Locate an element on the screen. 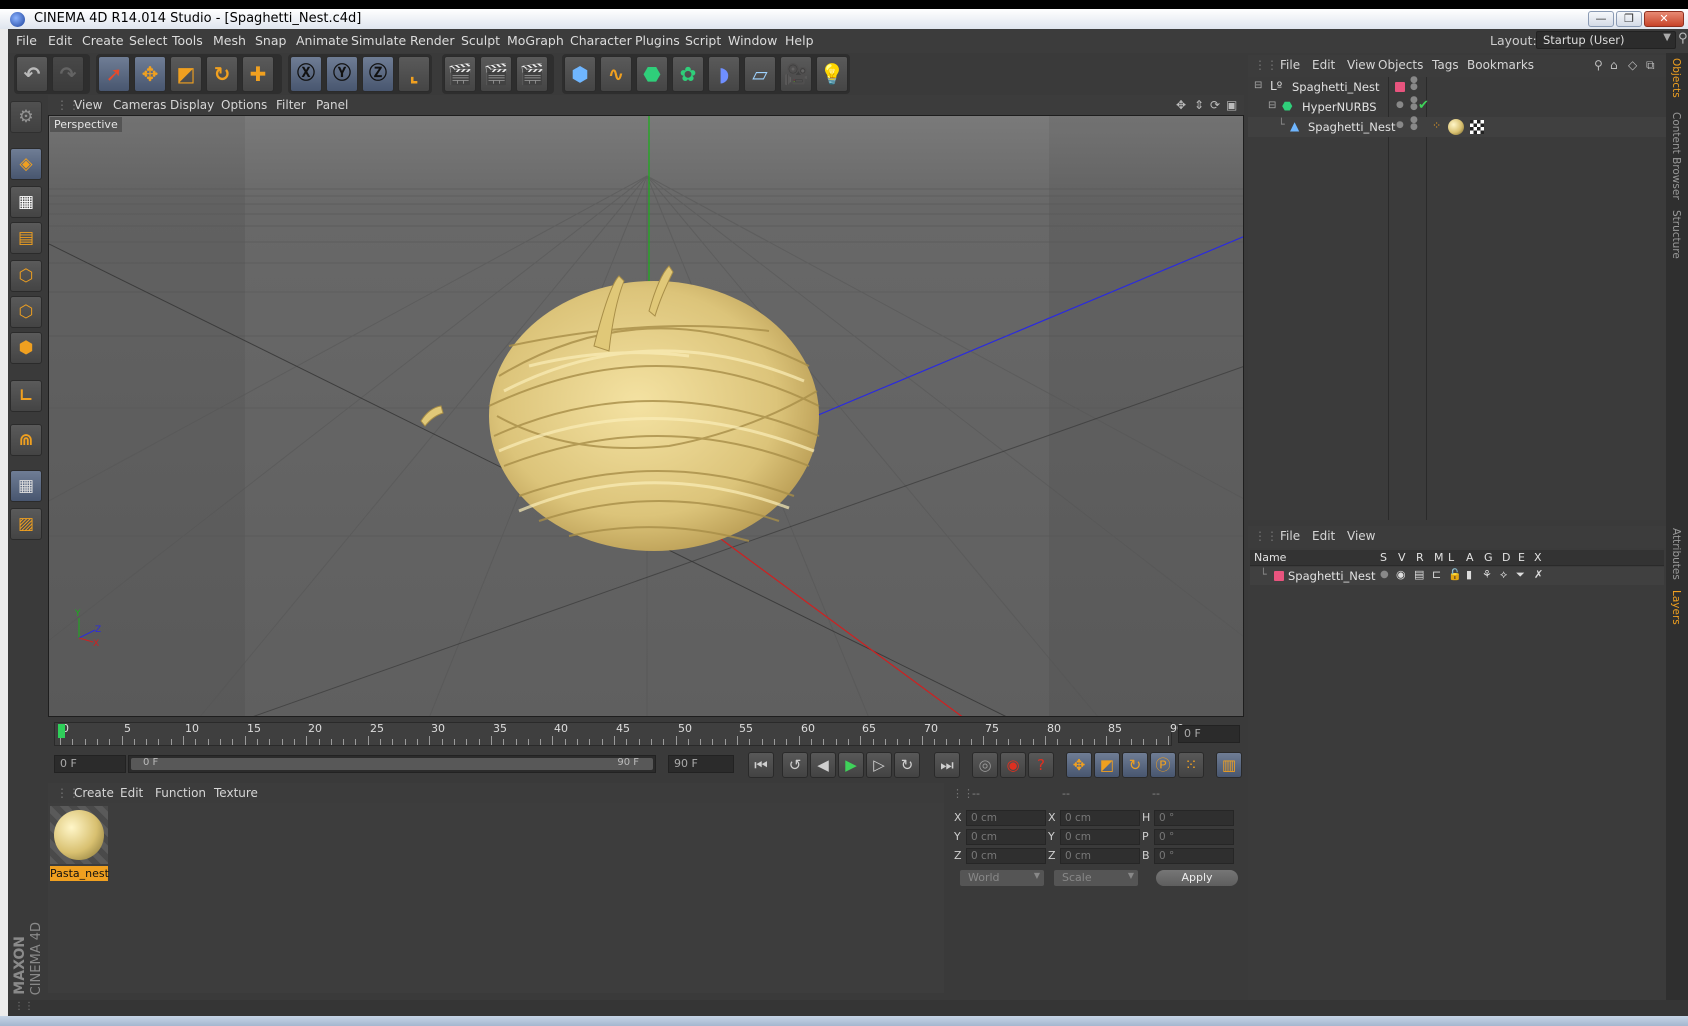 The height and width of the screenshot is (1026, 1688). viewport-menu-options: Options is located at coordinates (244, 105).